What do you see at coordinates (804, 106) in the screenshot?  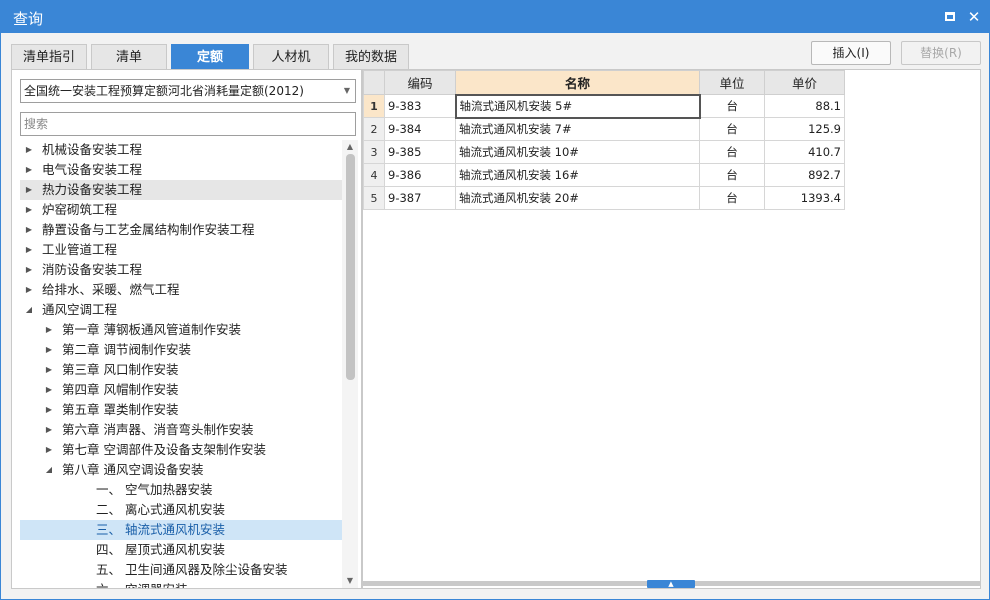 I see `cell-price: 88.1` at bounding box center [804, 106].